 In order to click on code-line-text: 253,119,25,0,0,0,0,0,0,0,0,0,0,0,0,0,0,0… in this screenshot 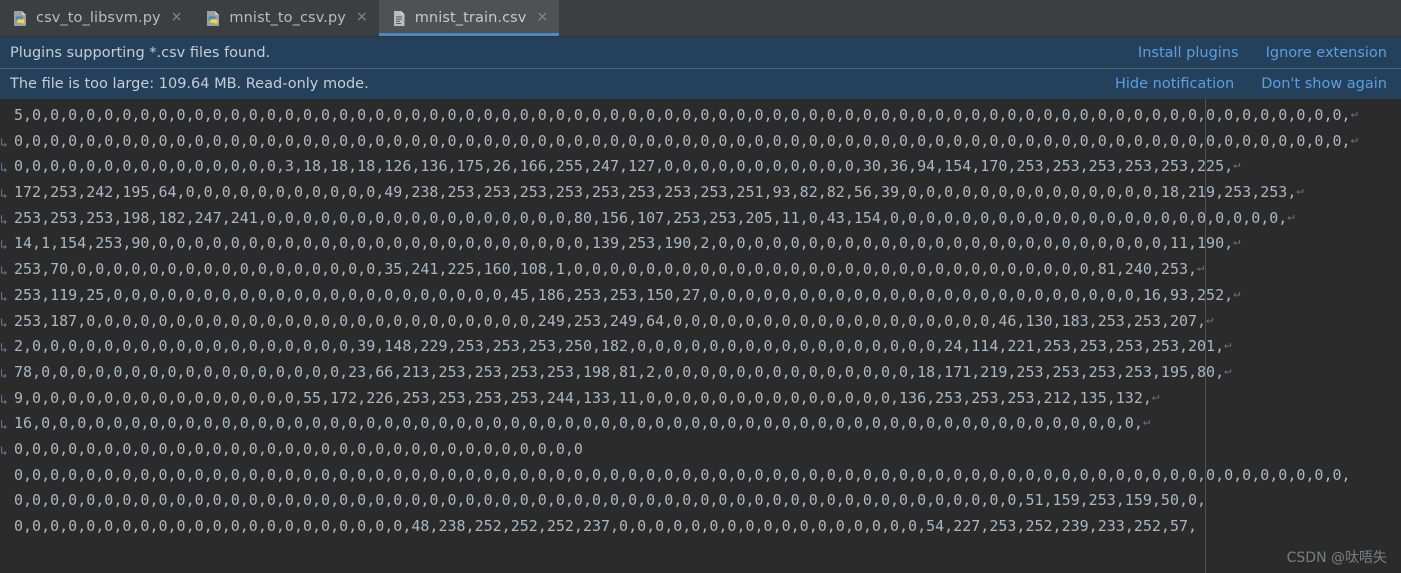, I will do `click(624, 294)`.